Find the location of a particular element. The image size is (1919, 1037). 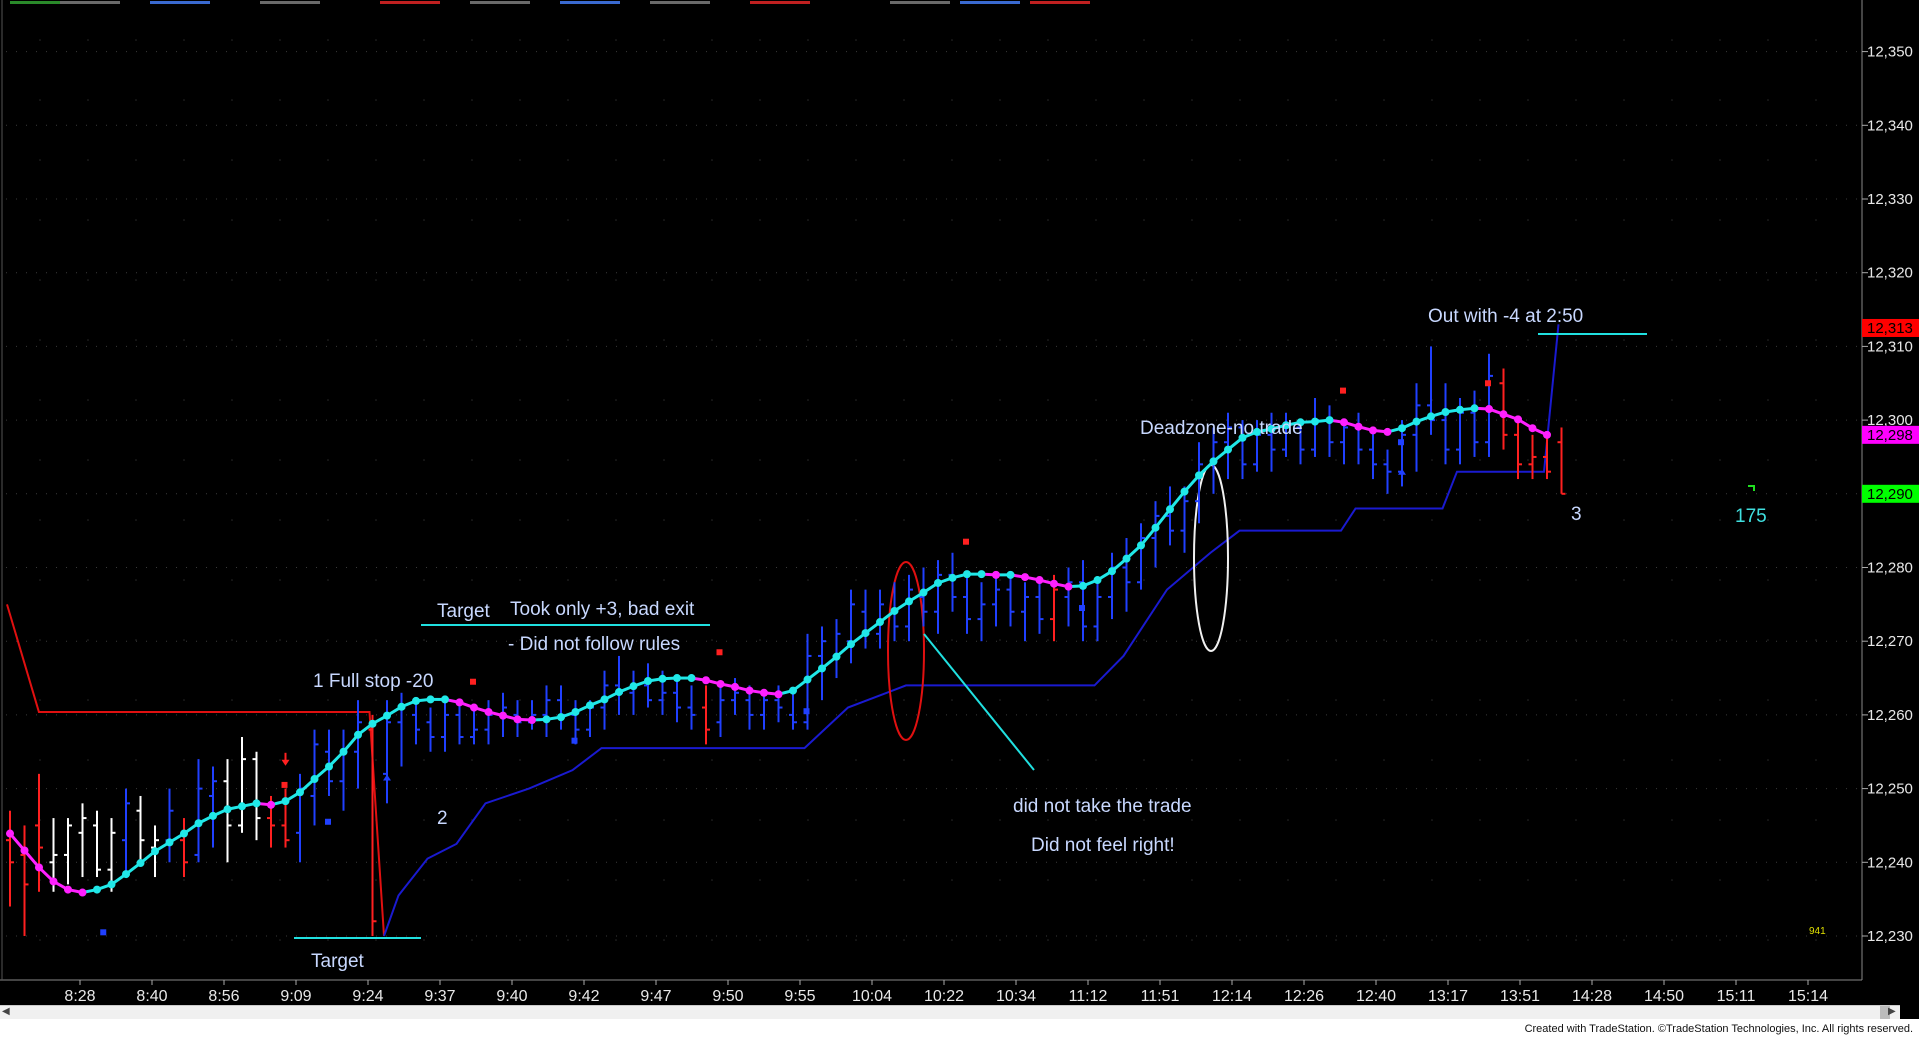

scroll-right-arrow-icon: ▶ is located at coordinates (1894, 1013).